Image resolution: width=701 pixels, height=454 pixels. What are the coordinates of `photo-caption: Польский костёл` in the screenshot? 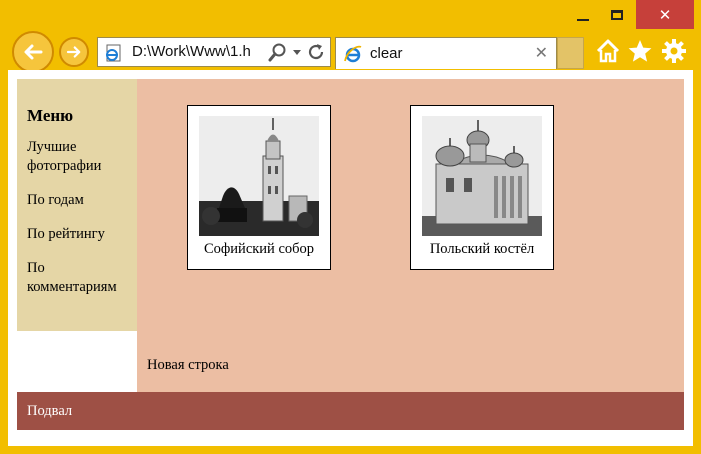 It's located at (482, 249).